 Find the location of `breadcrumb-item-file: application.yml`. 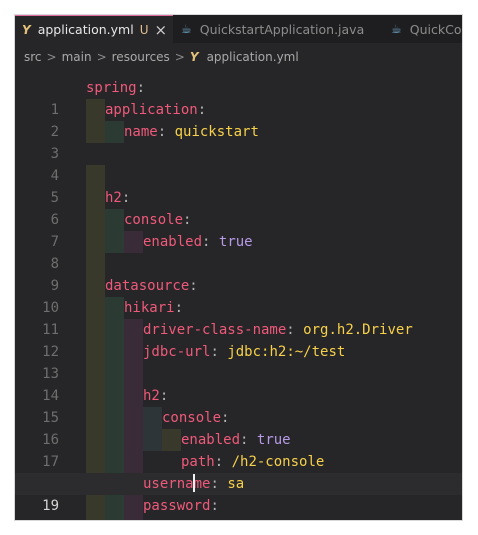

breadcrumb-item-file: application.yml is located at coordinates (253, 57).